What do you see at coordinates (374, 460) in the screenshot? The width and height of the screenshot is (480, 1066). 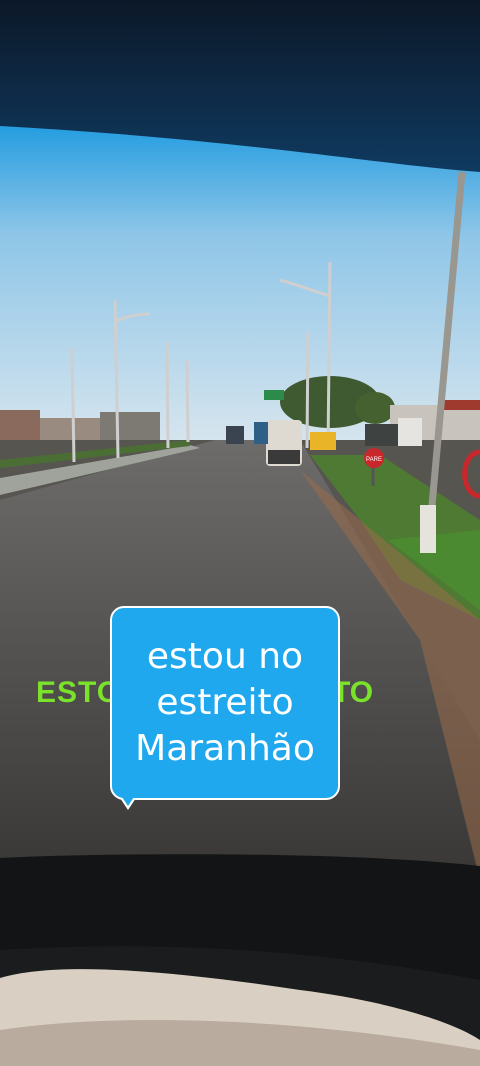 I see `stop-sign-text: PARE` at bounding box center [374, 460].